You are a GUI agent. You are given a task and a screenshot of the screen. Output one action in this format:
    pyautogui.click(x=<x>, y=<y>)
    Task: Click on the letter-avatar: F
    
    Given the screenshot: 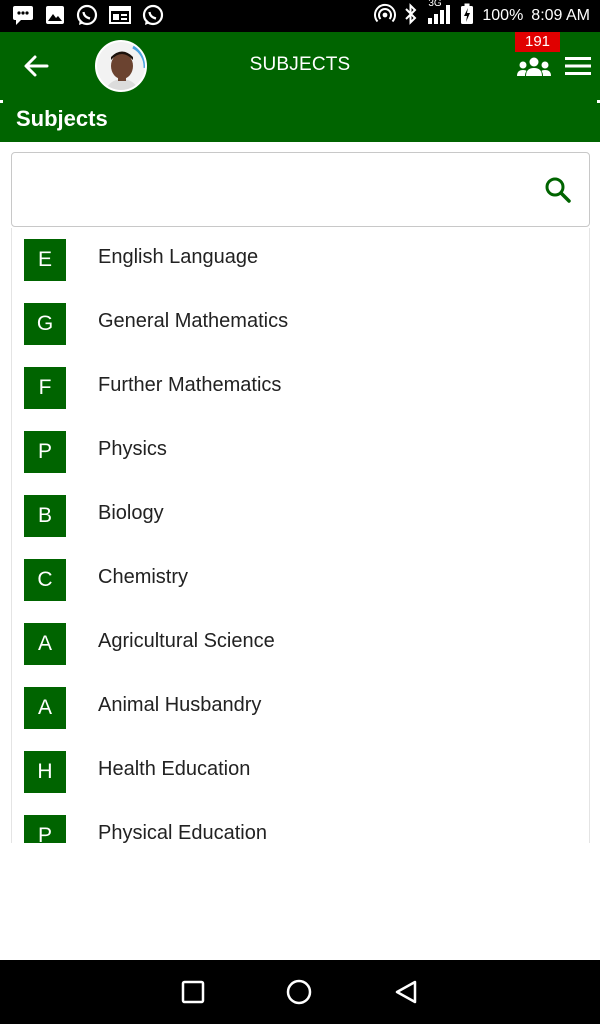 What is the action you would take?
    pyautogui.click(x=45, y=388)
    